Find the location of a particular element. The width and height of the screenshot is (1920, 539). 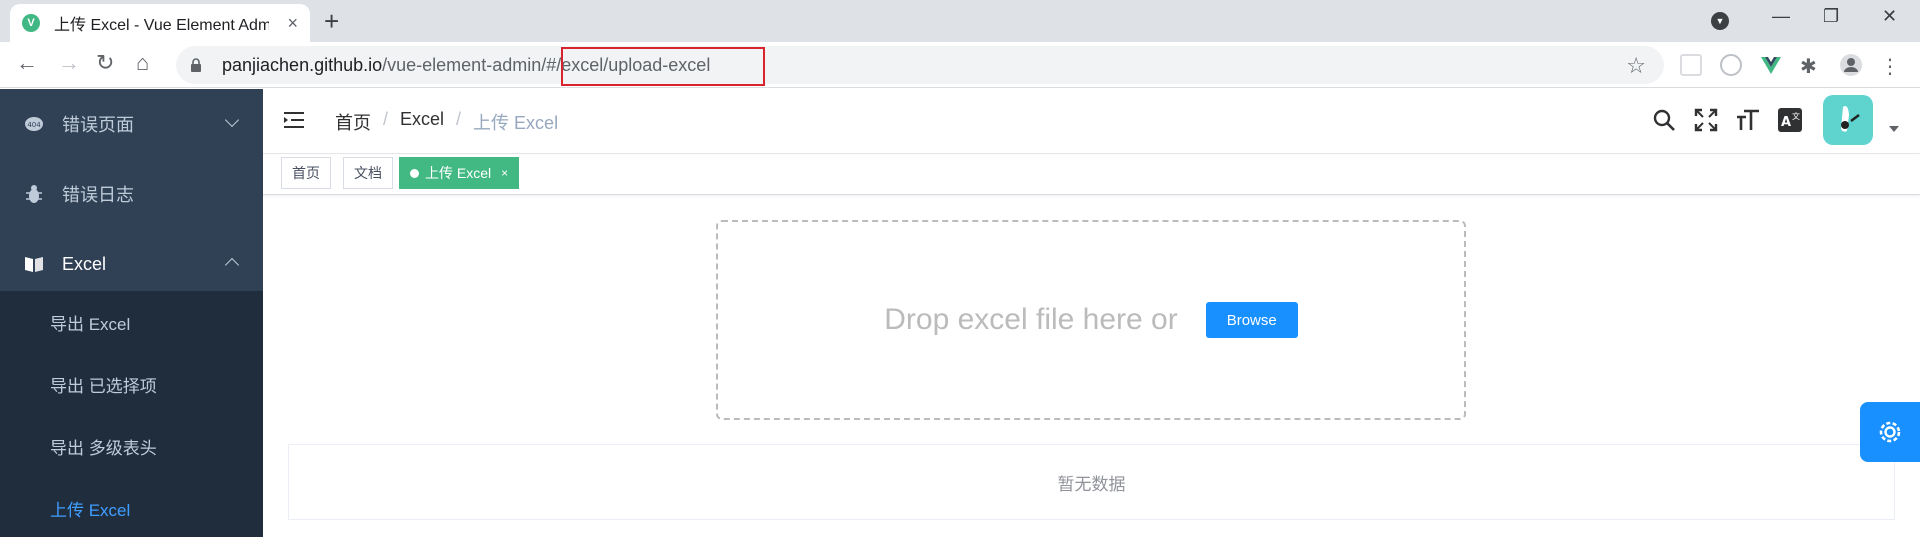

tag-label: 上传 Excel is located at coordinates (458, 173).